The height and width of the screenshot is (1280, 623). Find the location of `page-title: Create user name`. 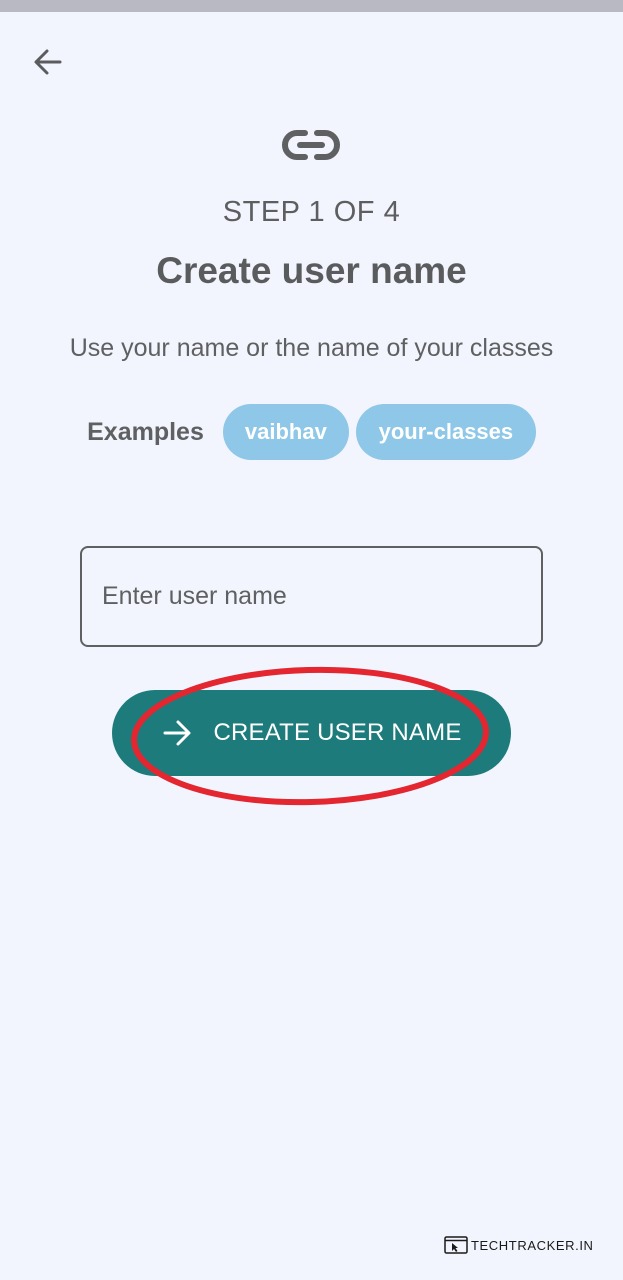

page-title: Create user name is located at coordinates (311, 270).